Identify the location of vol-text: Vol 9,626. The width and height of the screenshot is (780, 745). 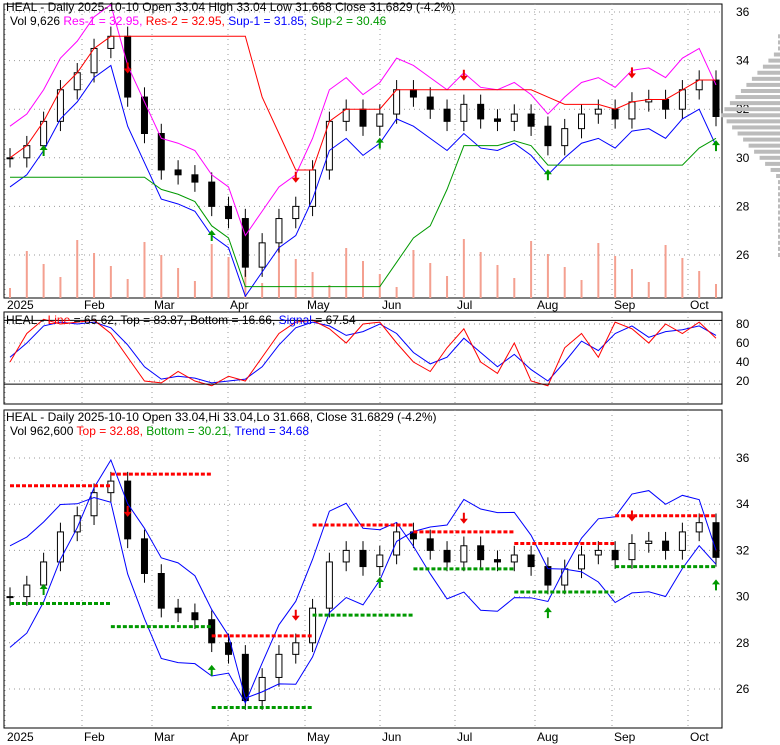
(35, 21).